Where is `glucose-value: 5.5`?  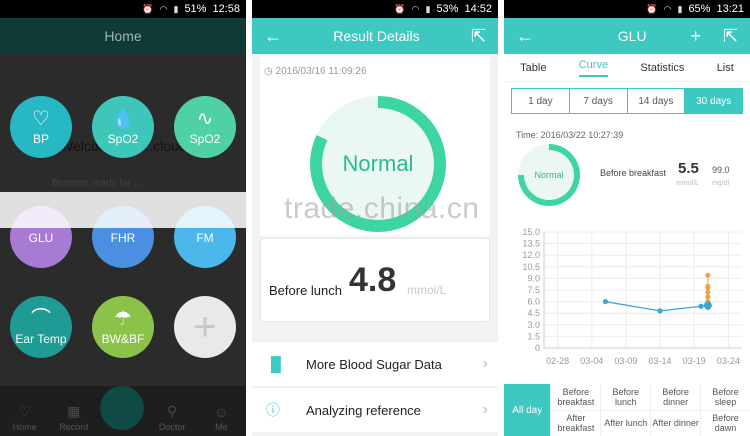 glucose-value: 5.5 is located at coordinates (688, 168).